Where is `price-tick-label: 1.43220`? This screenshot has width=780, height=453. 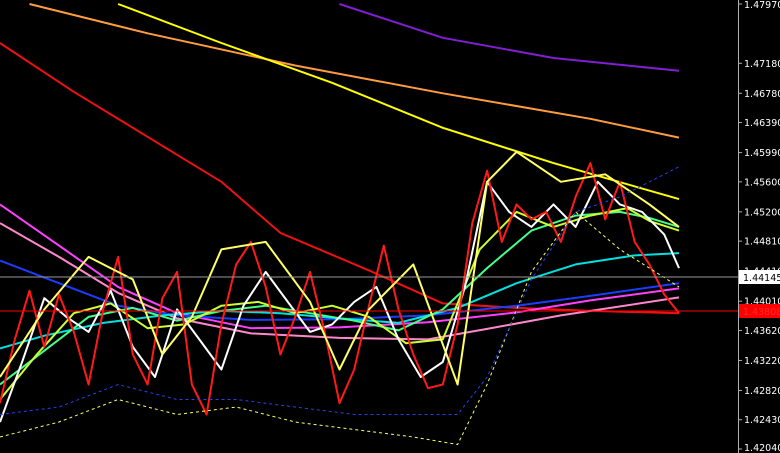
price-tick-label: 1.43220 is located at coordinates (762, 361).